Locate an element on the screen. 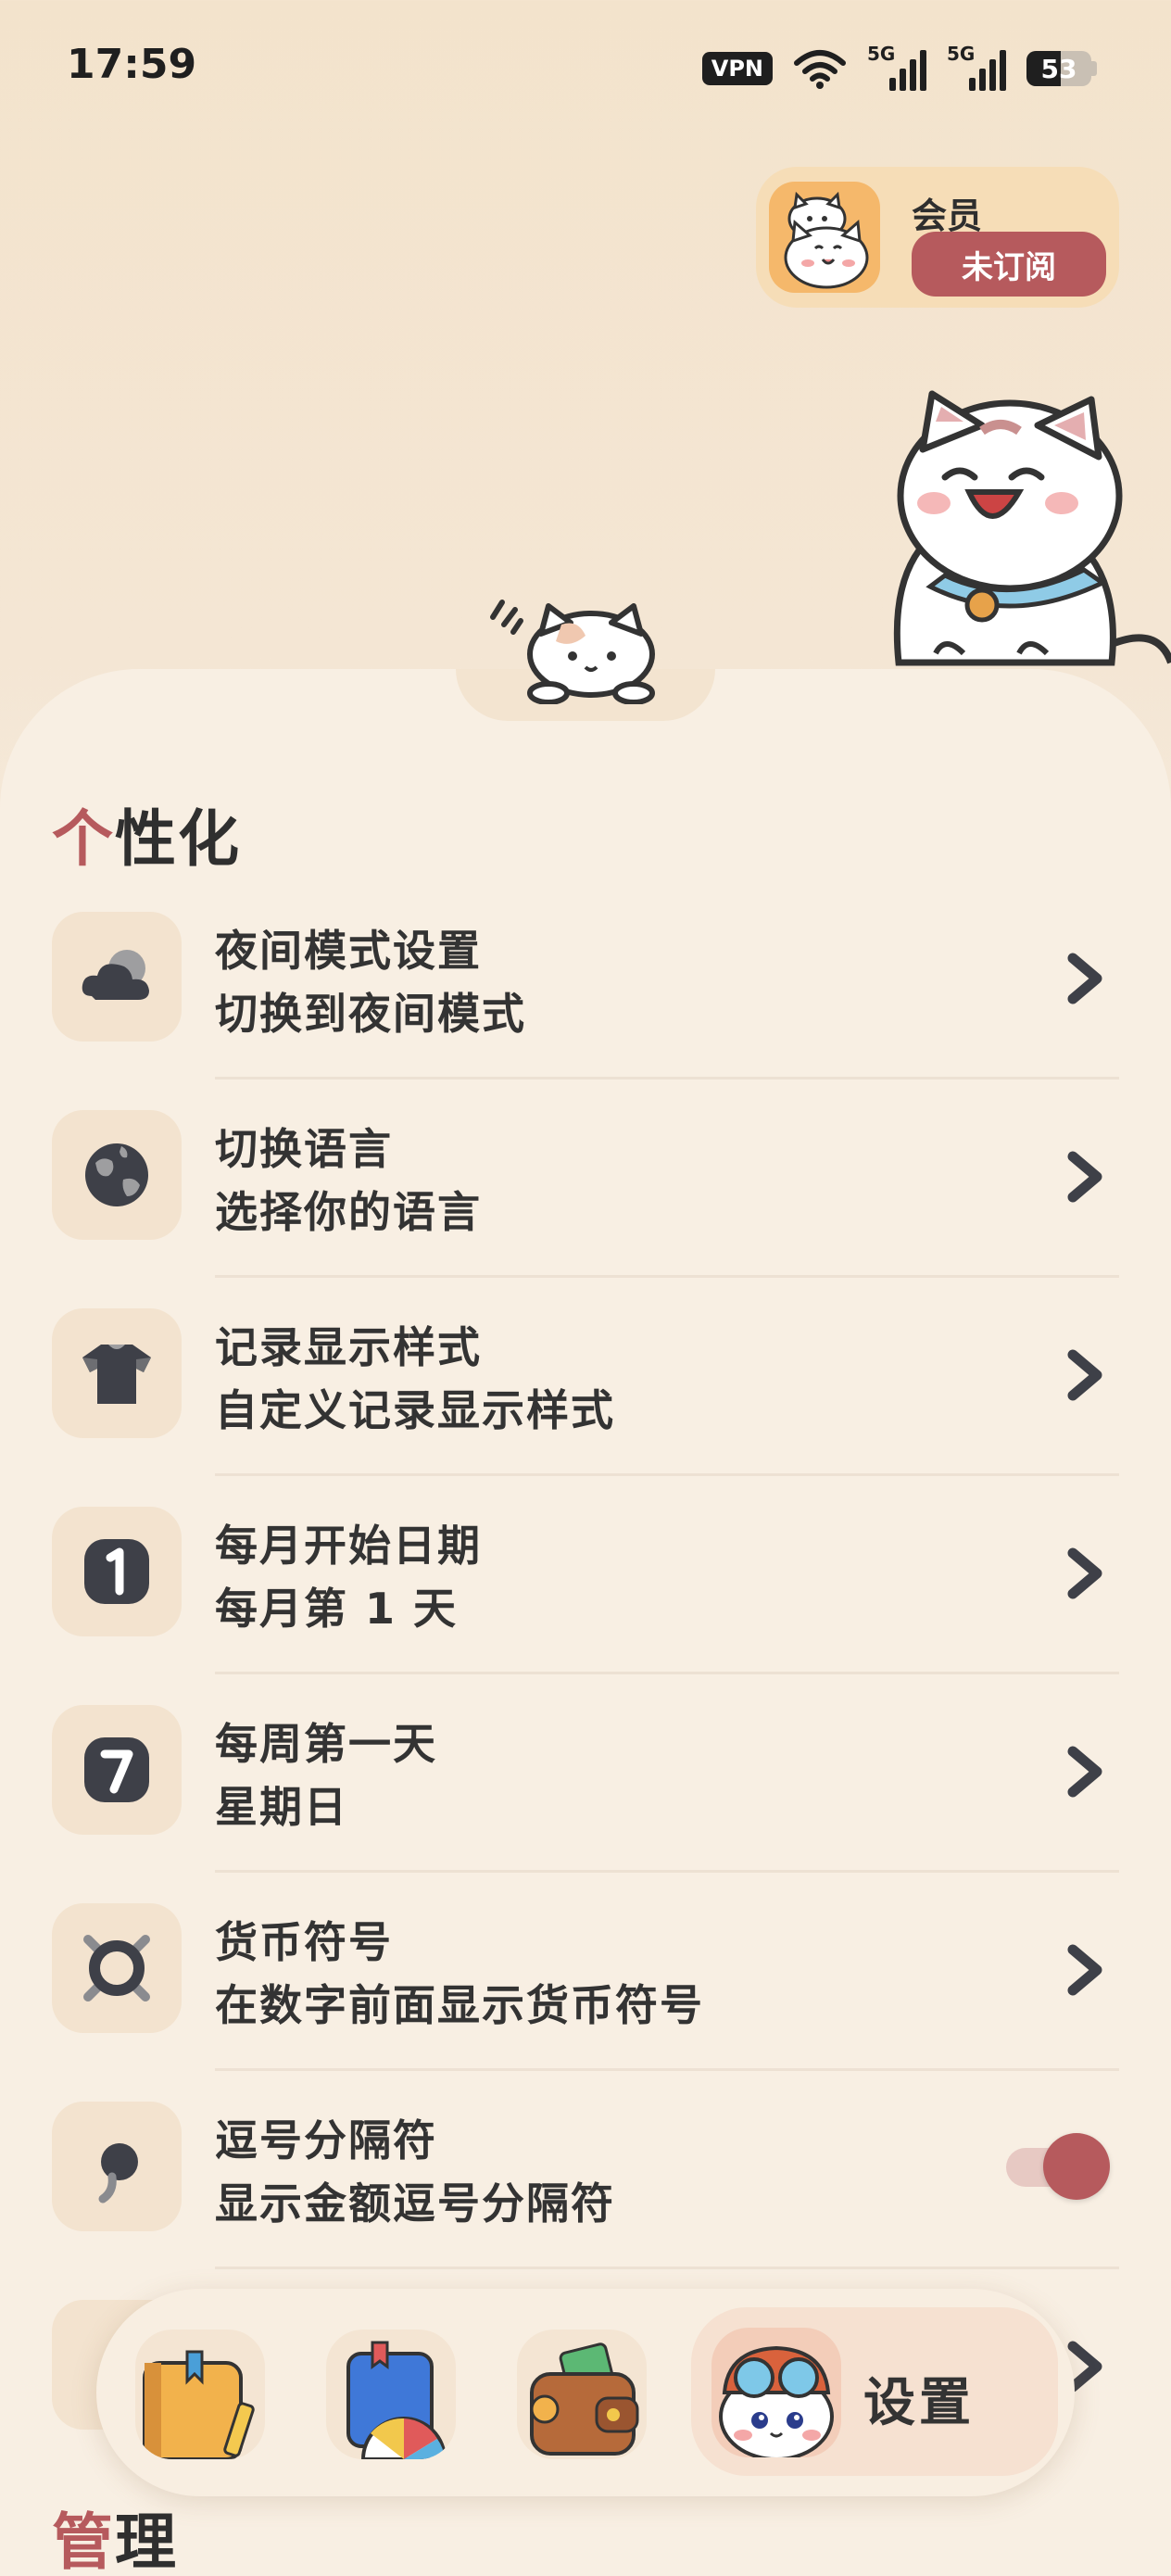  wallet-icon is located at coordinates (584, 2399).